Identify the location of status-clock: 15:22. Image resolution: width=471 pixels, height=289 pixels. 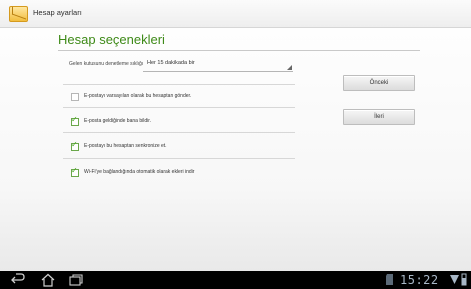
(419, 280).